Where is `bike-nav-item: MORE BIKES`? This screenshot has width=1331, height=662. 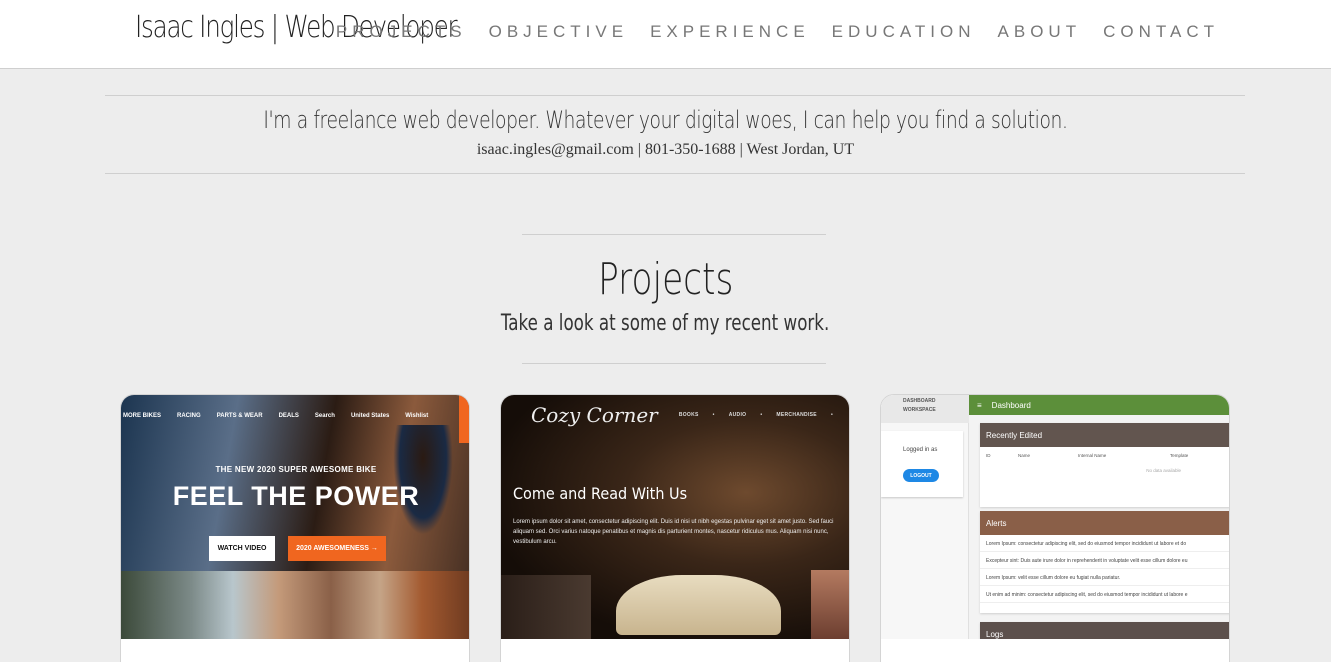 bike-nav-item: MORE BIKES is located at coordinates (142, 416).